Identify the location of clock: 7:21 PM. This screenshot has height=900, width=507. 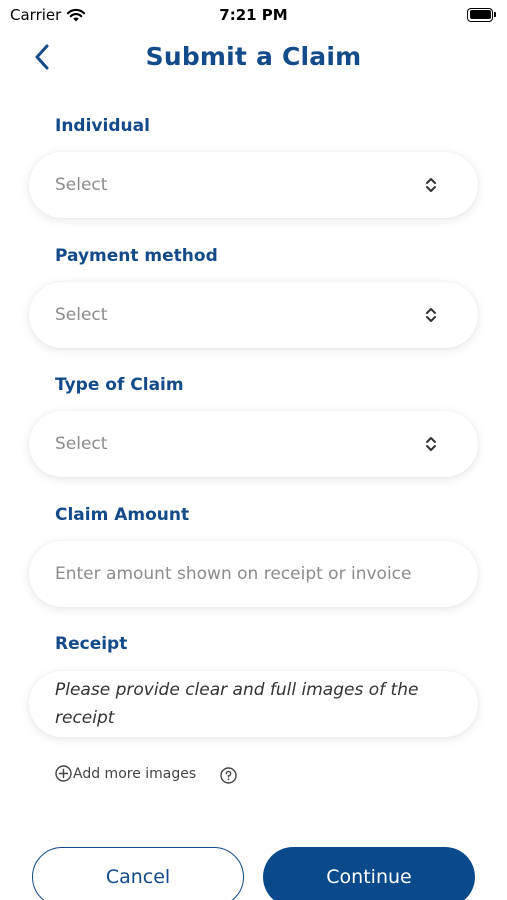
(253, 15).